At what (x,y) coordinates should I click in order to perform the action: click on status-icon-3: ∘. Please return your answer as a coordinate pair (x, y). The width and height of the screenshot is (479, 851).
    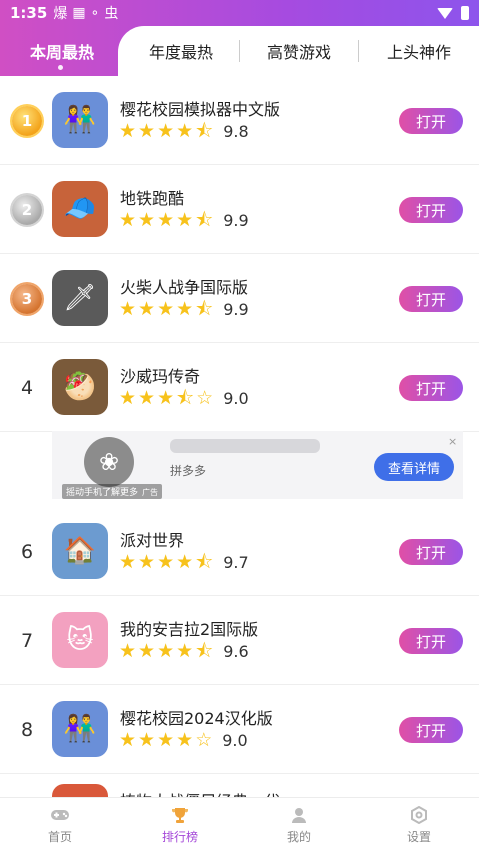
    Looking at the image, I should click on (95, 13).